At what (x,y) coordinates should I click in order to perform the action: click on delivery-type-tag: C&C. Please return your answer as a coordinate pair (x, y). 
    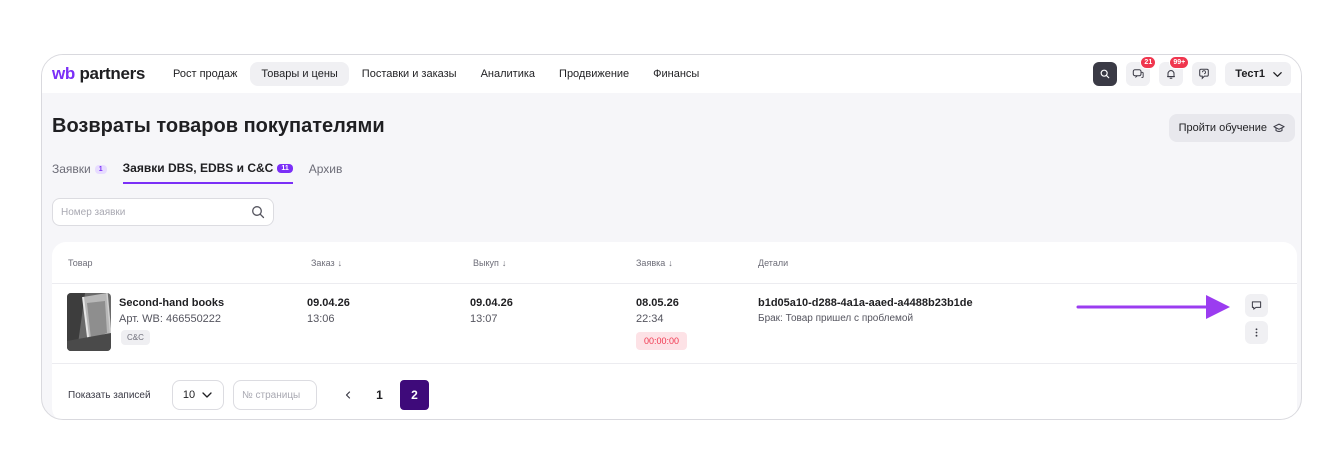
    Looking at the image, I should click on (135, 337).